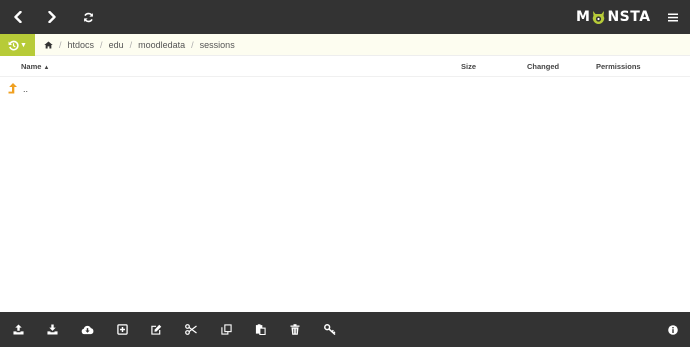 Image resolution: width=690 pixels, height=347 pixels. I want to click on upload-icon, so click(18, 329).